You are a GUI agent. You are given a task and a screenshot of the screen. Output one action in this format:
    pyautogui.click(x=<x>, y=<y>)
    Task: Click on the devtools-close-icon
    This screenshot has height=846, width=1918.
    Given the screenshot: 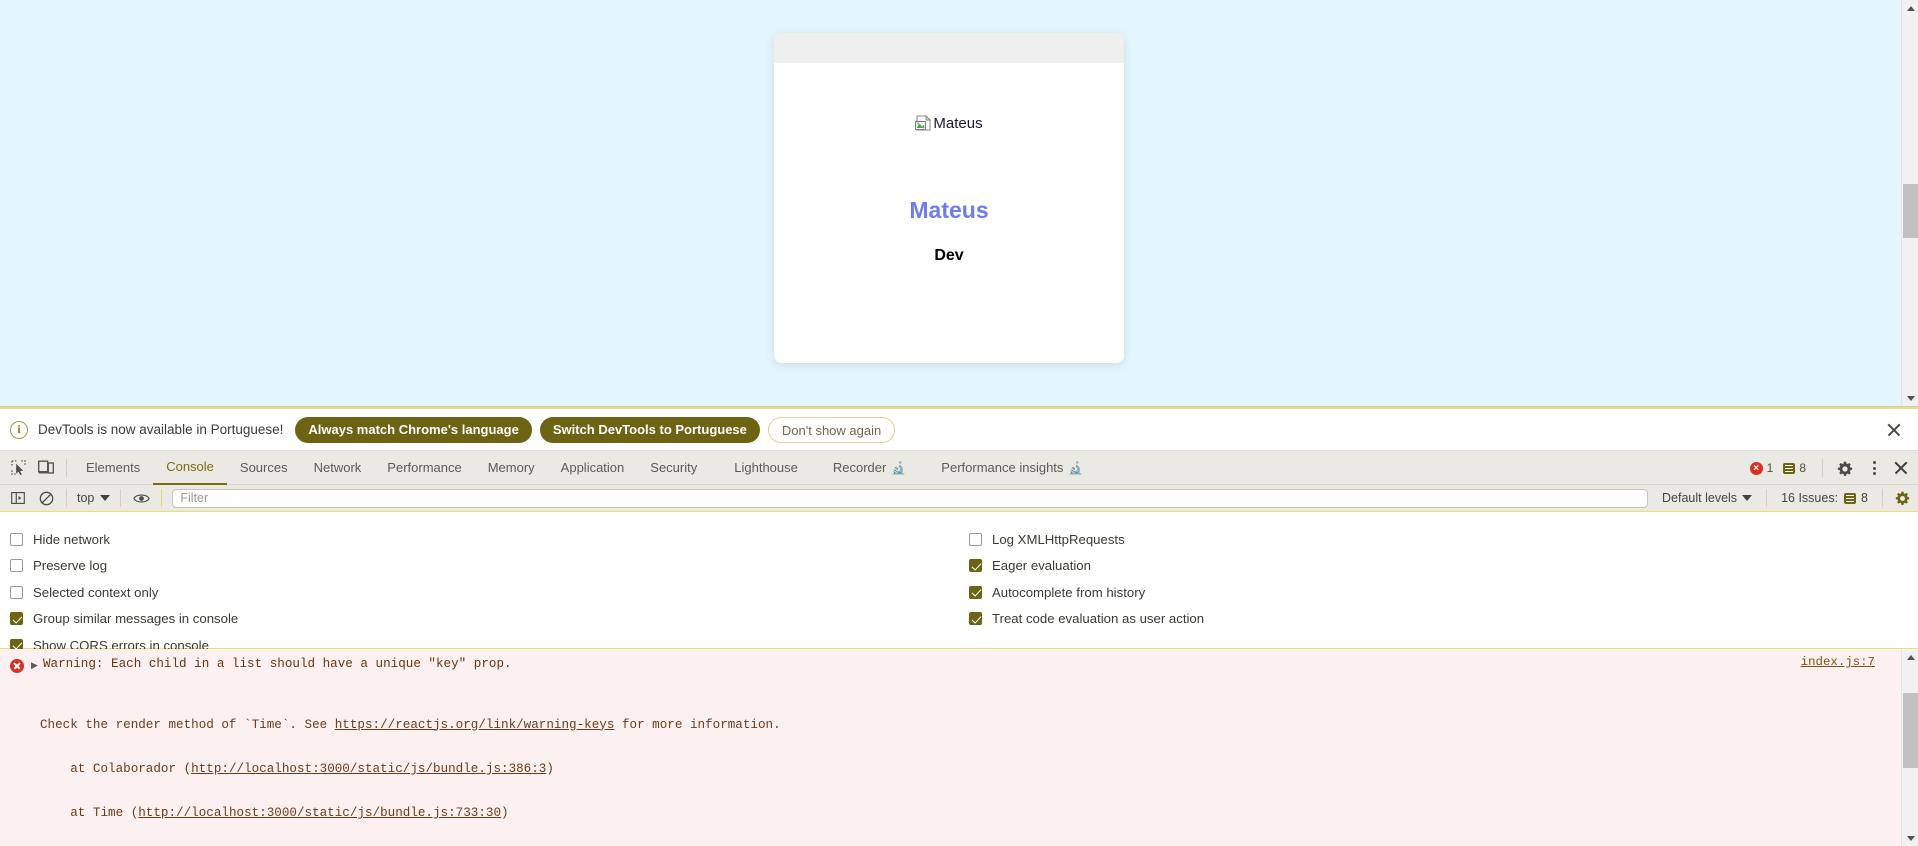 What is the action you would take?
    pyautogui.click(x=1901, y=468)
    